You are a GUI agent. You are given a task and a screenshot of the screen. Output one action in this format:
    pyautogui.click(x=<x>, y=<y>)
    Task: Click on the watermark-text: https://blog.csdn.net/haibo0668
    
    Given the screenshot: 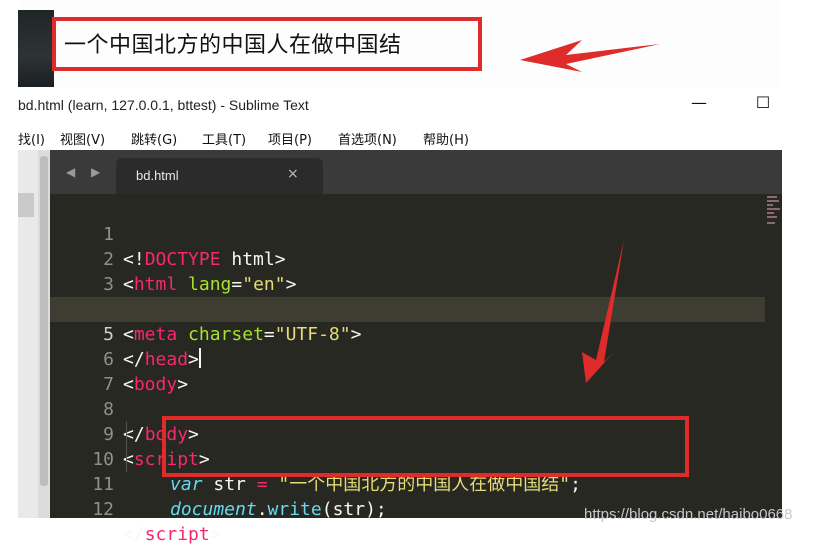 What is the action you would take?
    pyautogui.click(x=688, y=514)
    